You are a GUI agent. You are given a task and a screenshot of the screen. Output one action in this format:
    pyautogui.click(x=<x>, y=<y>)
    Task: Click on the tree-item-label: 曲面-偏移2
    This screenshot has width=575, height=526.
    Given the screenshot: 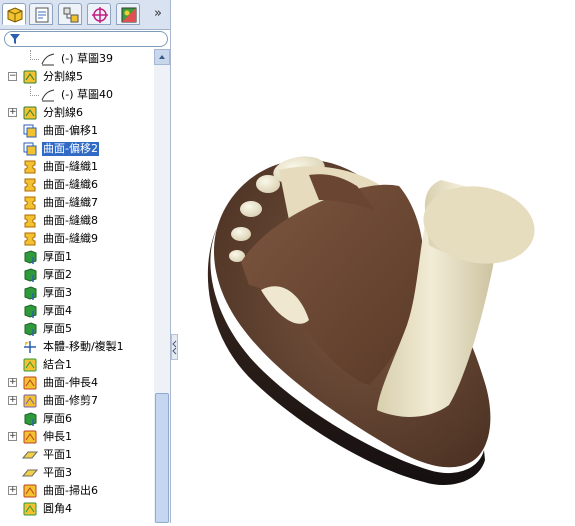 What is the action you would take?
    pyautogui.click(x=70, y=149)
    